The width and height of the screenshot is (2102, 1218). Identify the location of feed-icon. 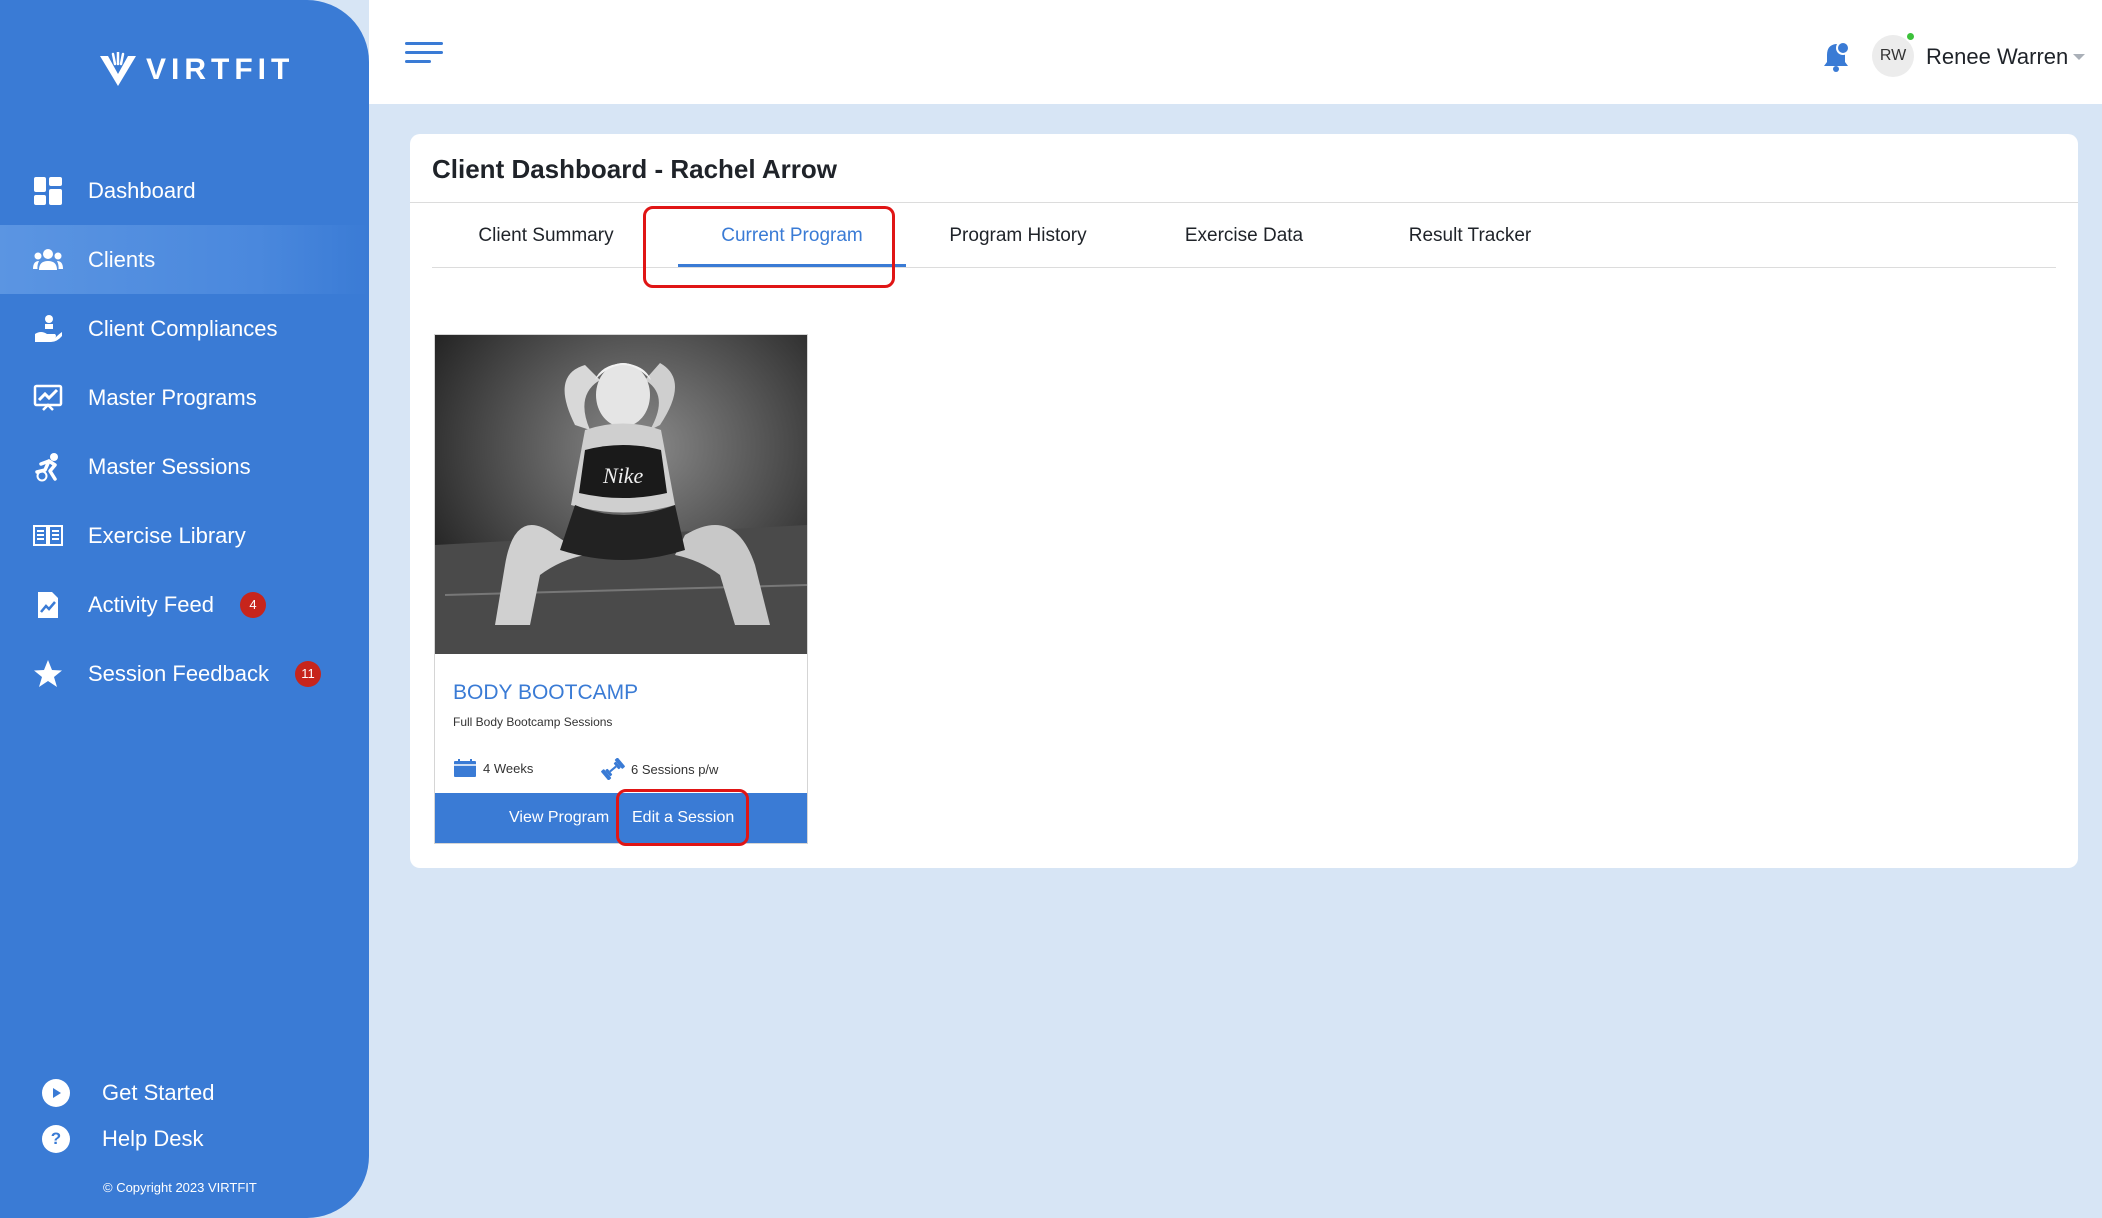
(48, 605).